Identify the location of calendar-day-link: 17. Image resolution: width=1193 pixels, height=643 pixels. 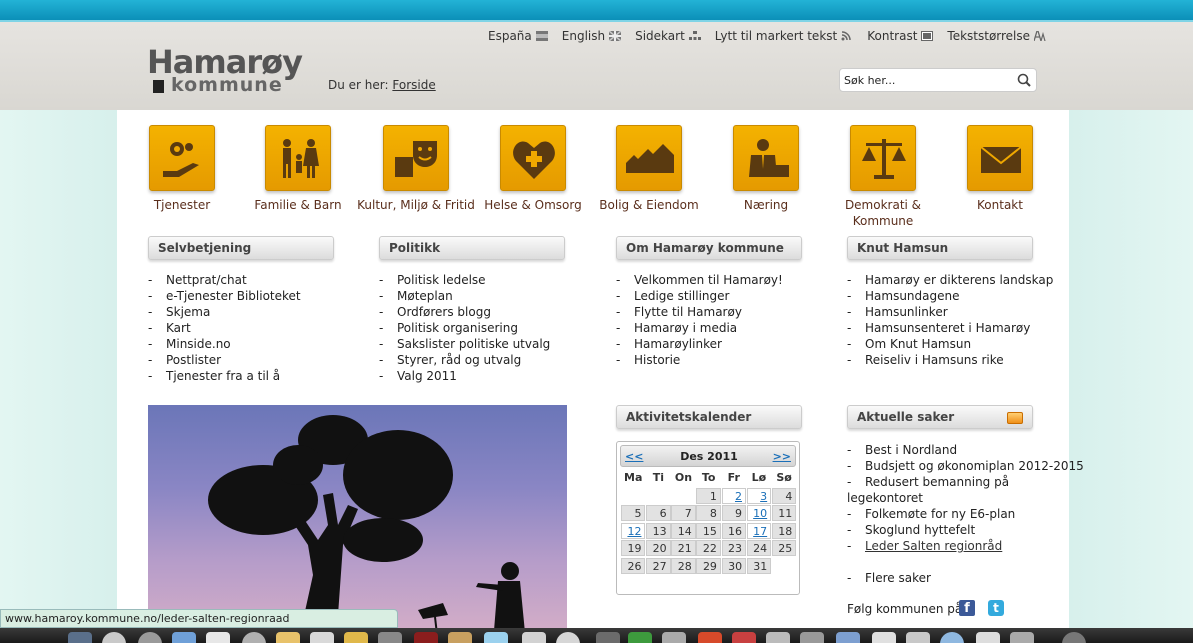
(759, 530).